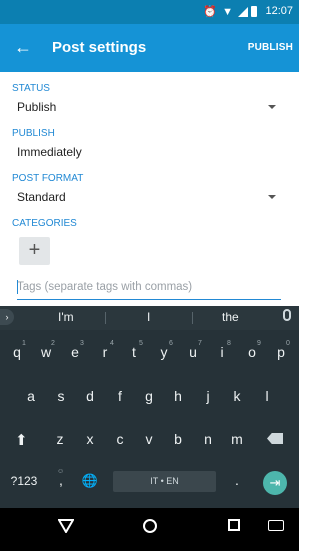  Describe the element at coordinates (149, 48) in the screenshot. I see `app-bar: ← Post settings PUBLISH` at that location.